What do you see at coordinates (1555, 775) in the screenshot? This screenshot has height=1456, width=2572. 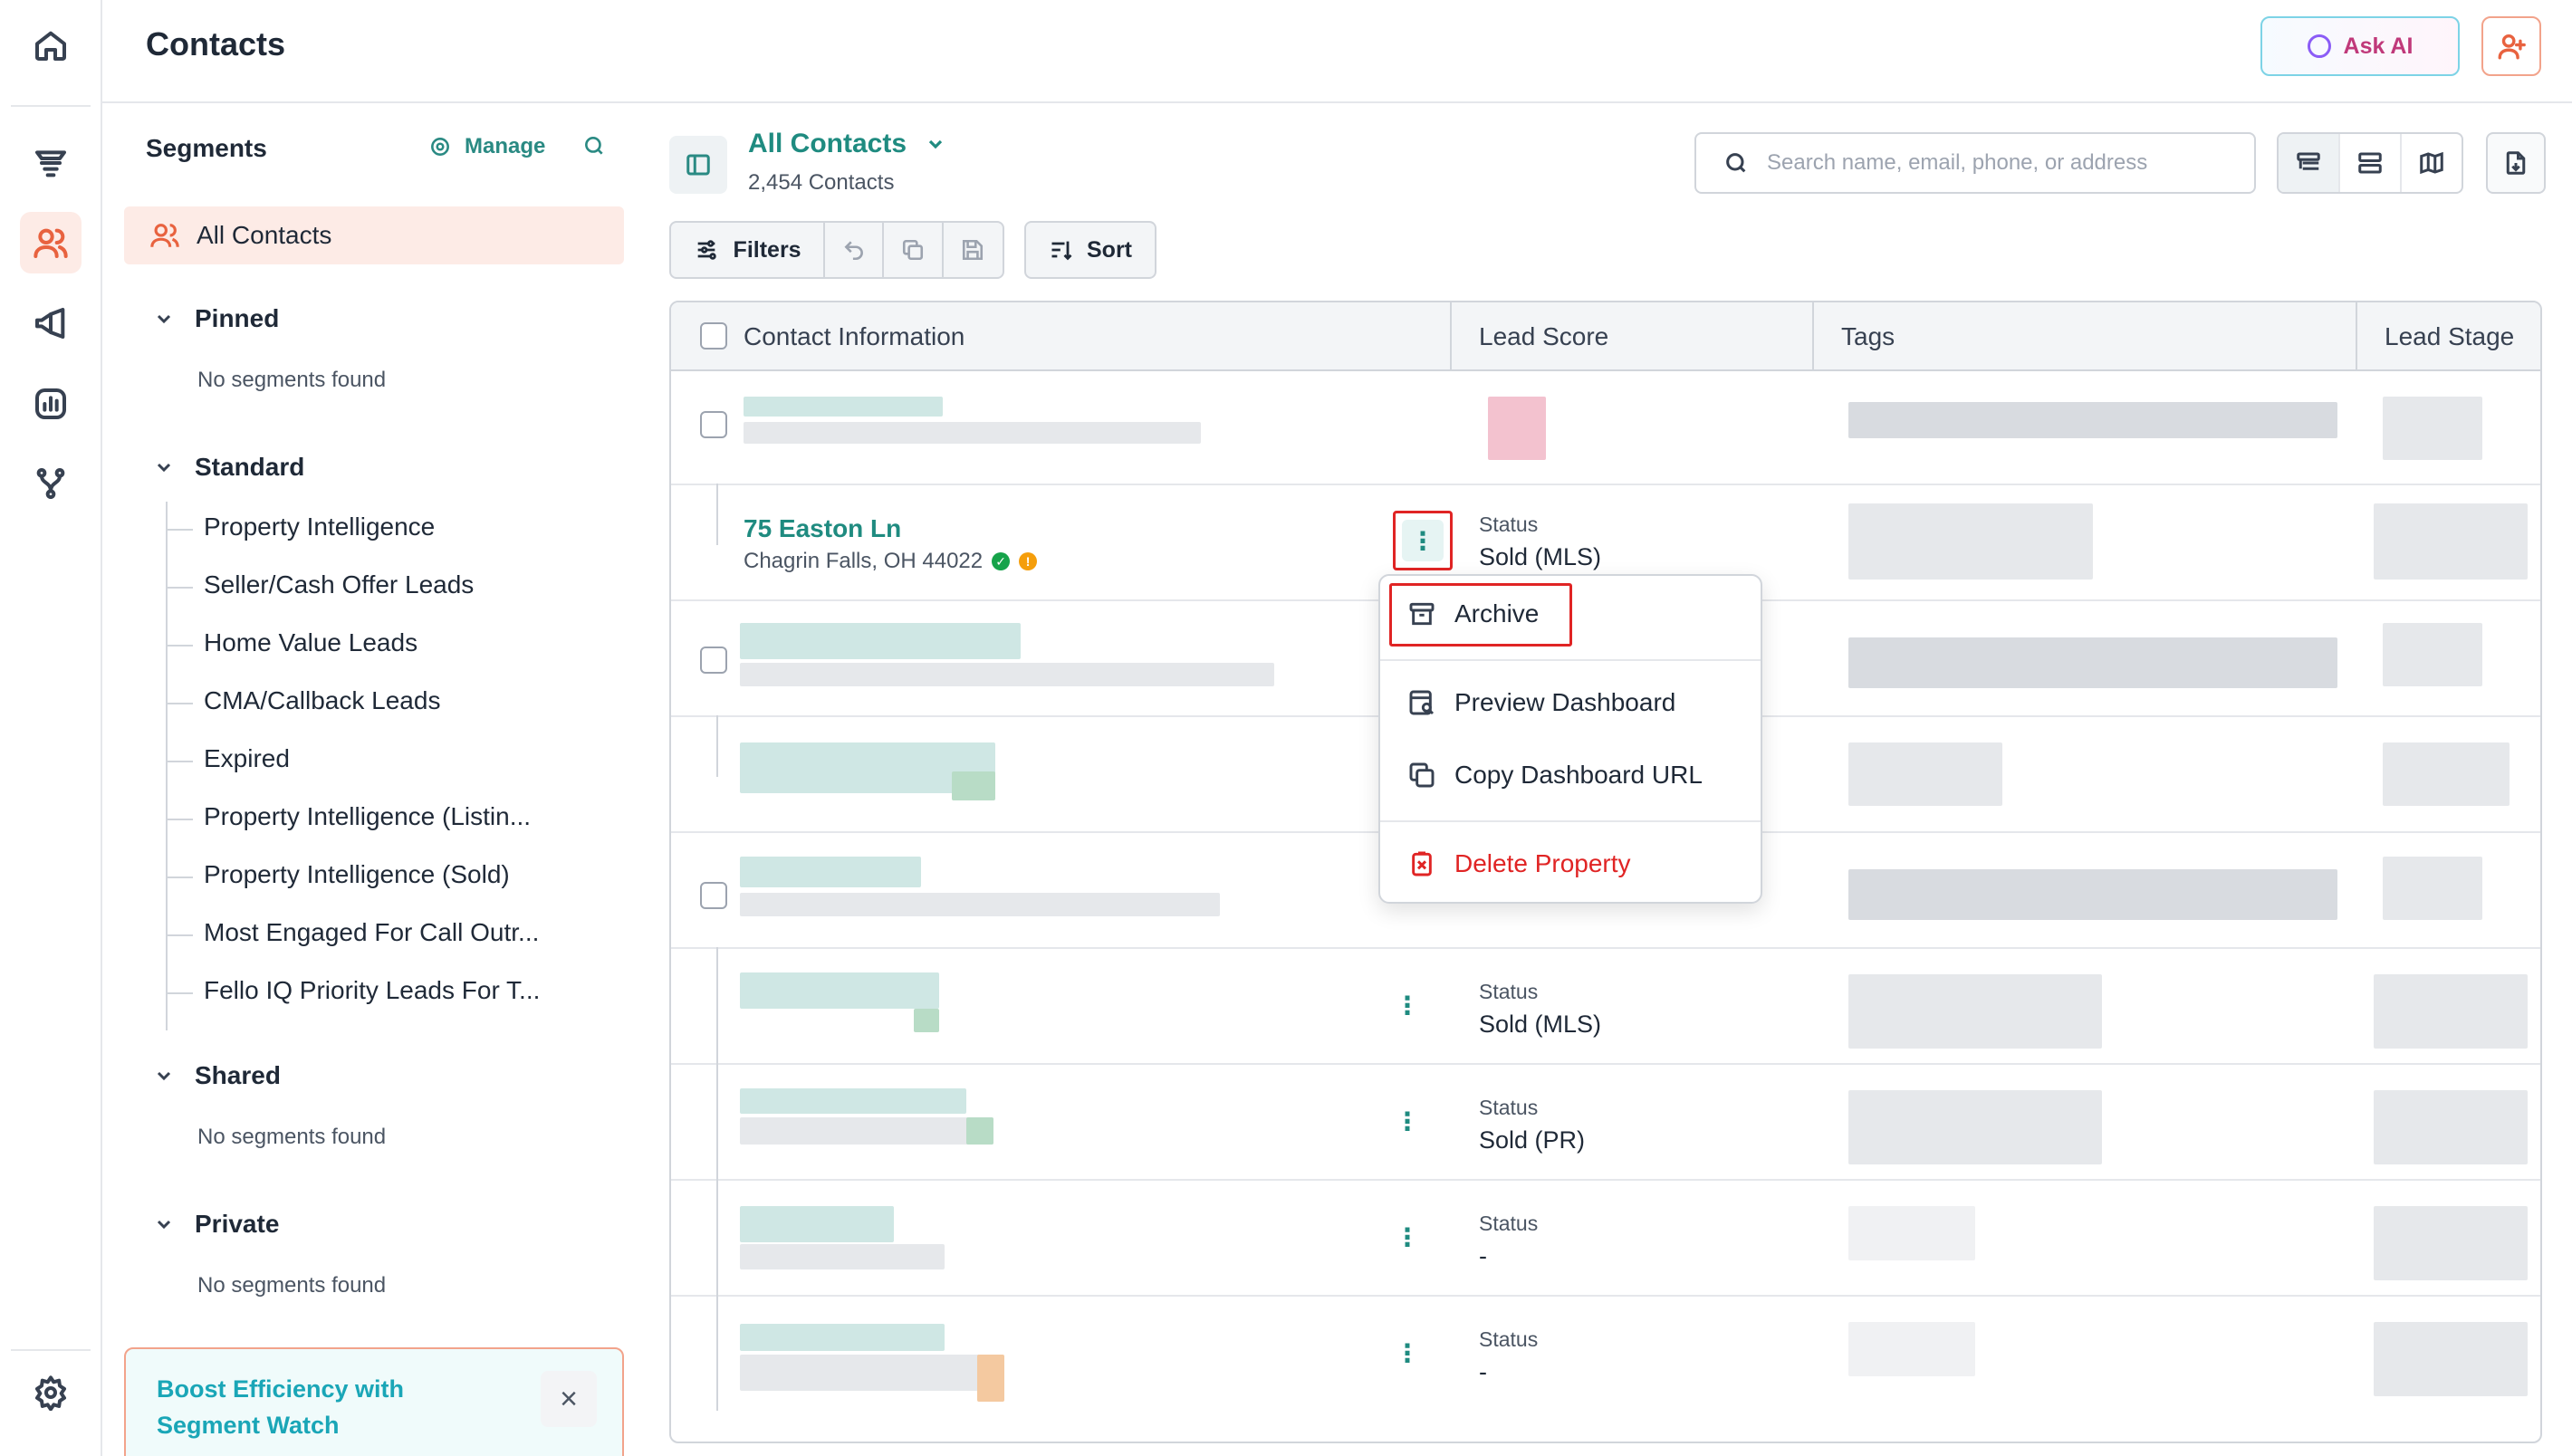 I see `menu-item-copy-dashboard-url: Copy Dashboard URL` at bounding box center [1555, 775].